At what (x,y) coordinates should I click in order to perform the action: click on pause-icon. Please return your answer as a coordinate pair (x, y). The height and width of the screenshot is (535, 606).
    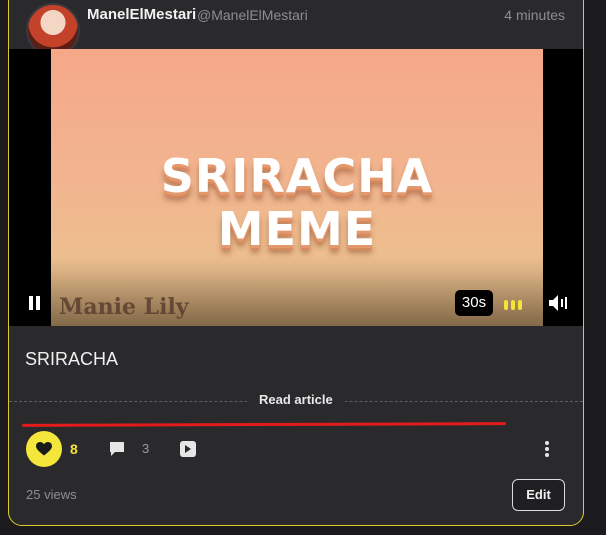
    Looking at the image, I should click on (35, 303).